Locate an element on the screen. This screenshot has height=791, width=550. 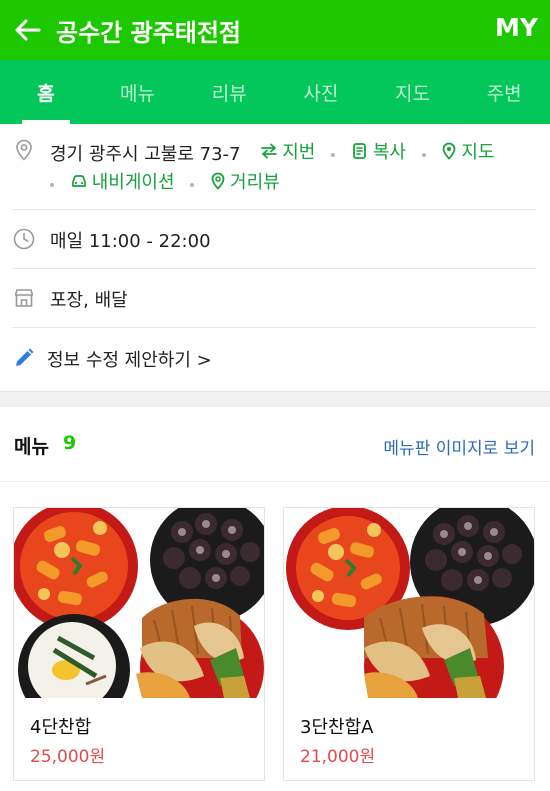
menu-item-name: 4단찬합 is located at coordinates (61, 727).